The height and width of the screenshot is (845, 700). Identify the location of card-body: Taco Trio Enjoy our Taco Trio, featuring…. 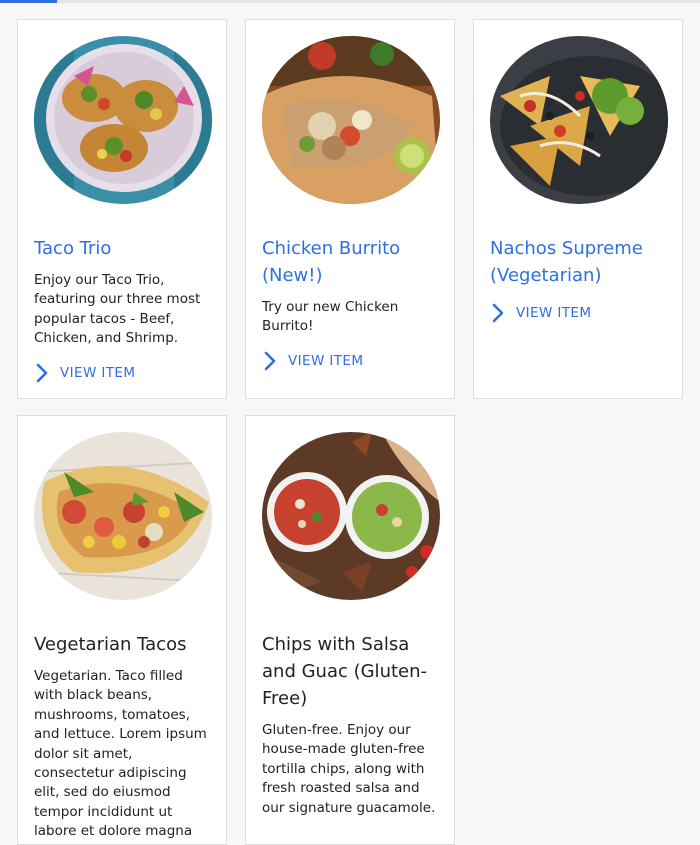
(123, 309).